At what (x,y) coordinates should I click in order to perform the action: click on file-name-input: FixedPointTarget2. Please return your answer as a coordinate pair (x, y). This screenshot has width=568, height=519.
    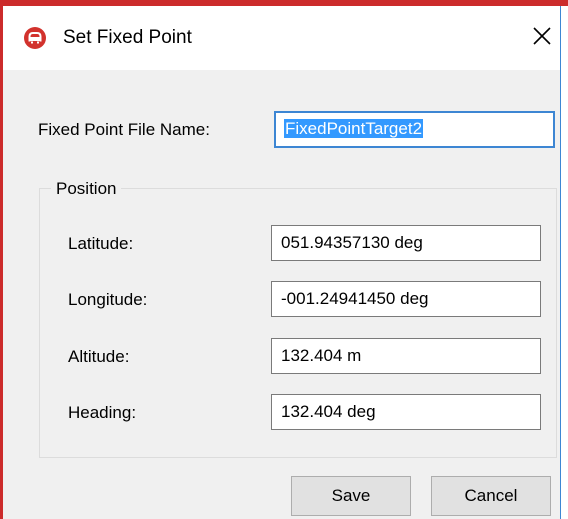
    Looking at the image, I should click on (414, 129).